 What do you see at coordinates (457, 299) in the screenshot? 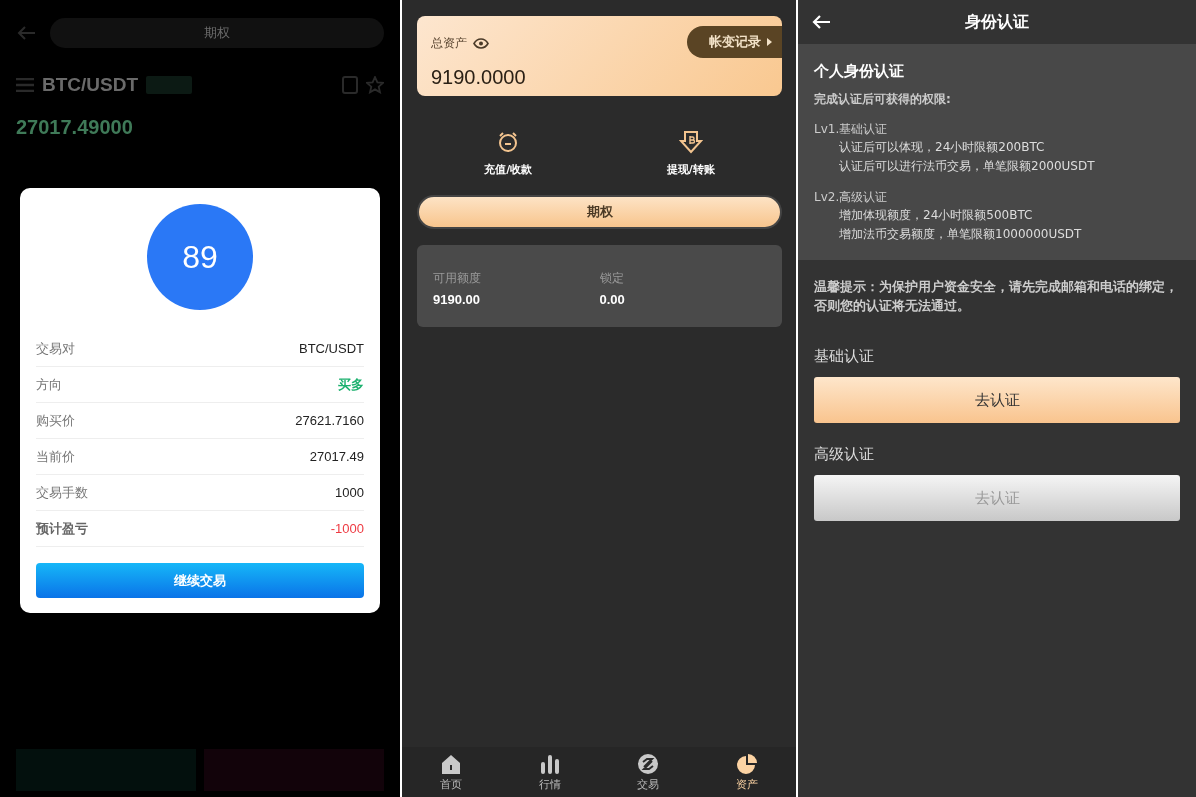
I see `balance-value: 9190.00` at bounding box center [457, 299].